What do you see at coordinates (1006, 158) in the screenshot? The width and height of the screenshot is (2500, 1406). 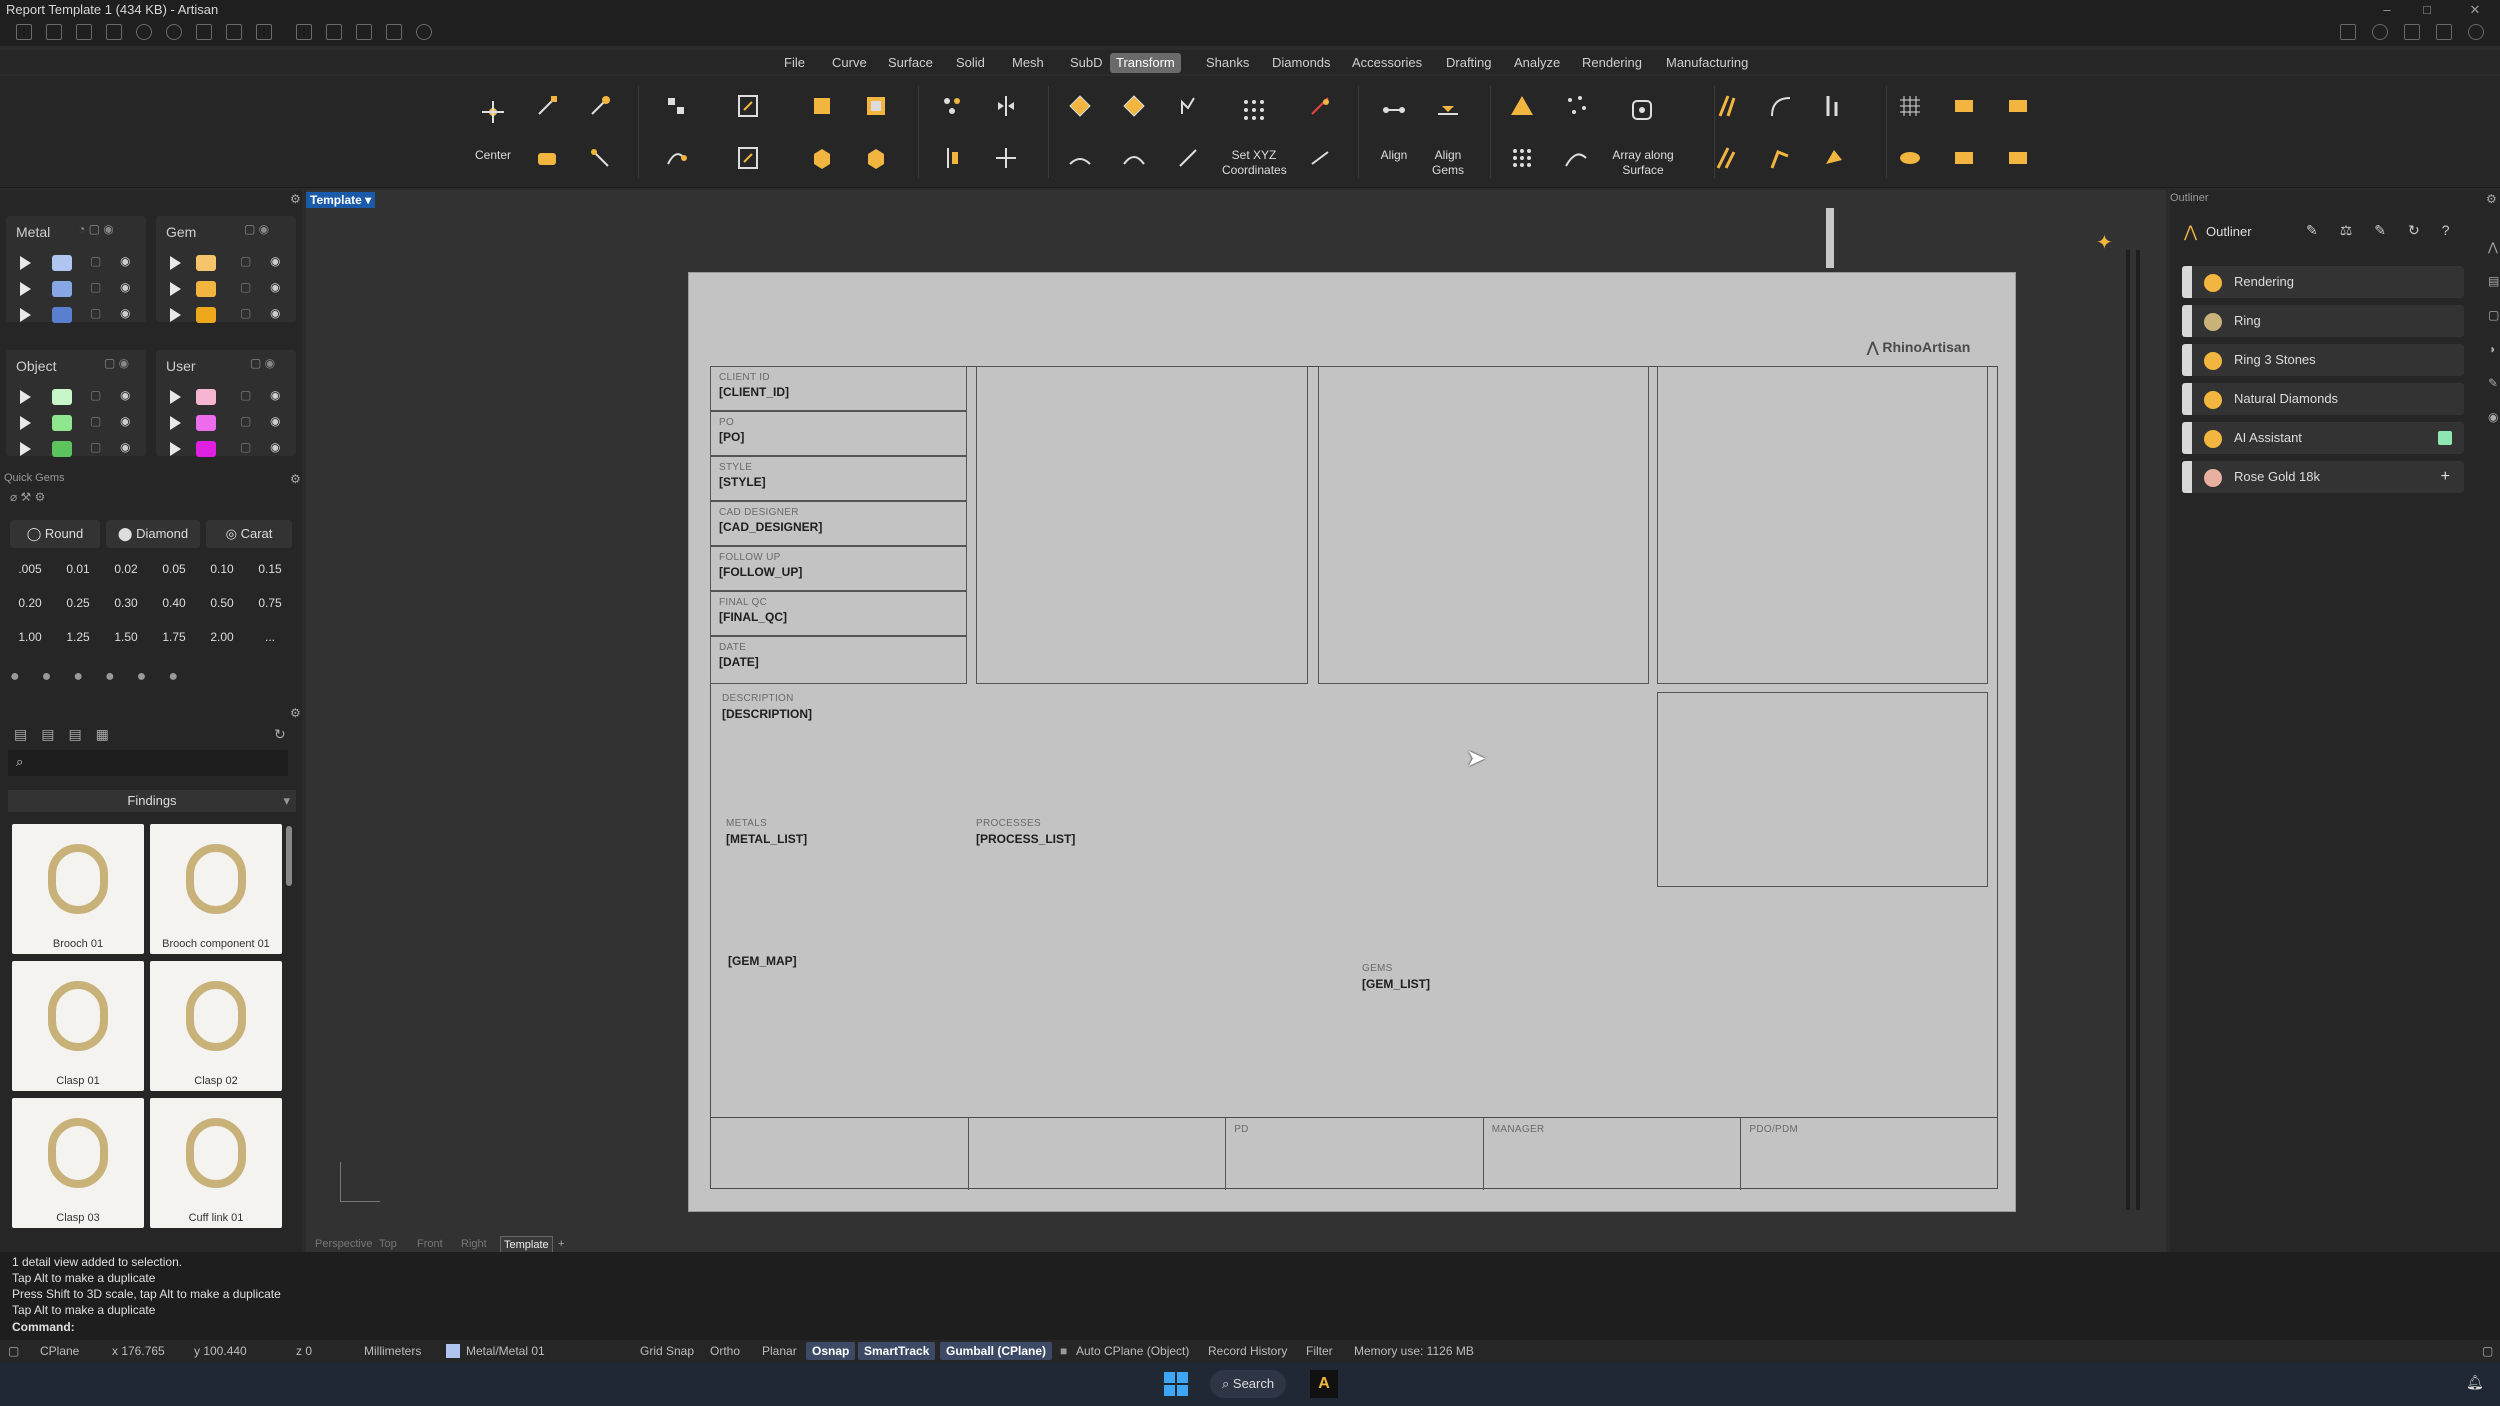 I see `align-y-tool-button` at bounding box center [1006, 158].